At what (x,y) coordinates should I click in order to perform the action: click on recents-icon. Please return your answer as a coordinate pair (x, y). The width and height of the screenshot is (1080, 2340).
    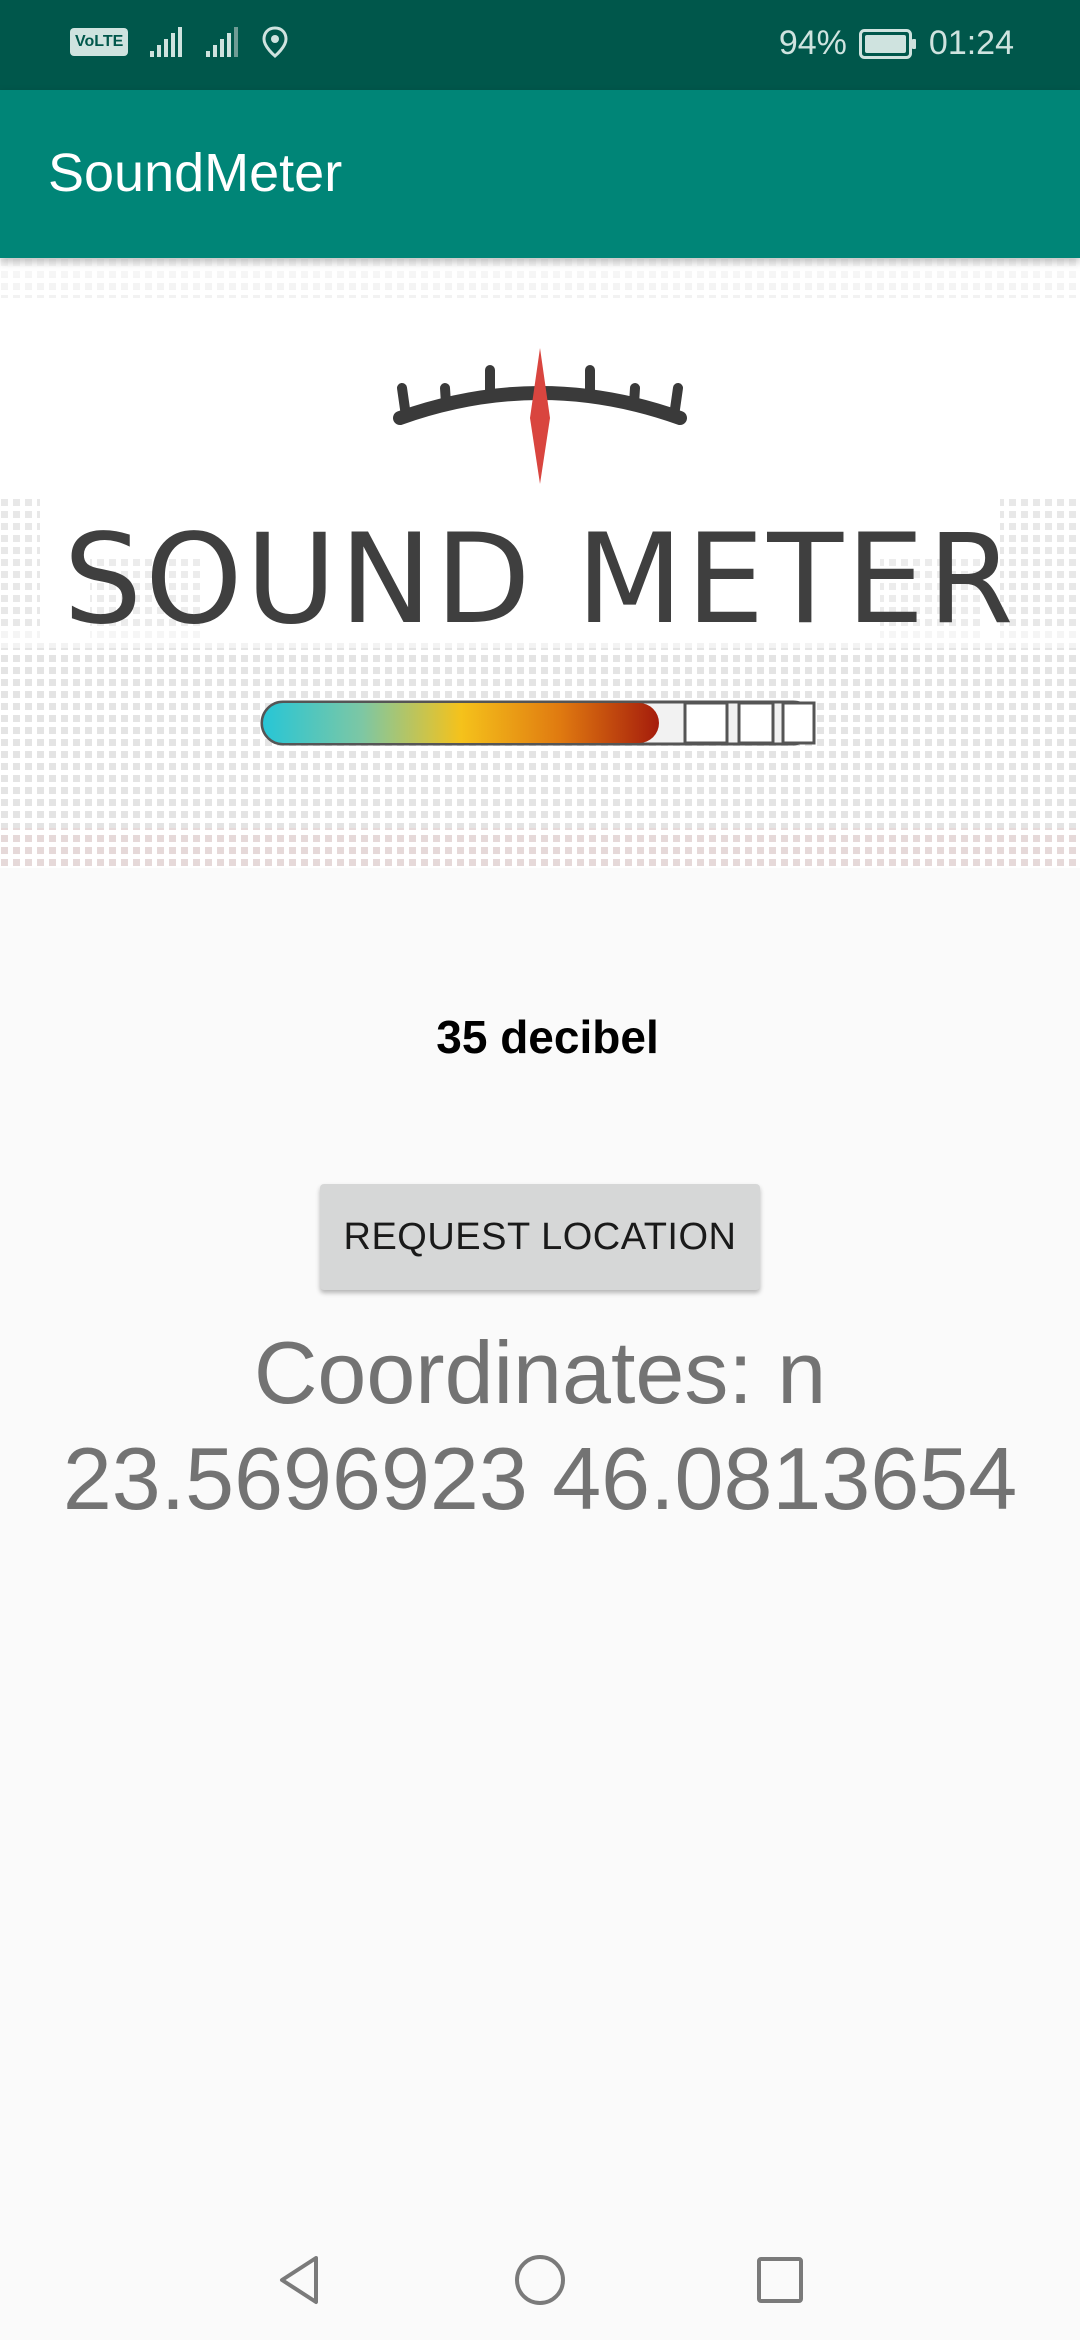
    Looking at the image, I should click on (780, 2280).